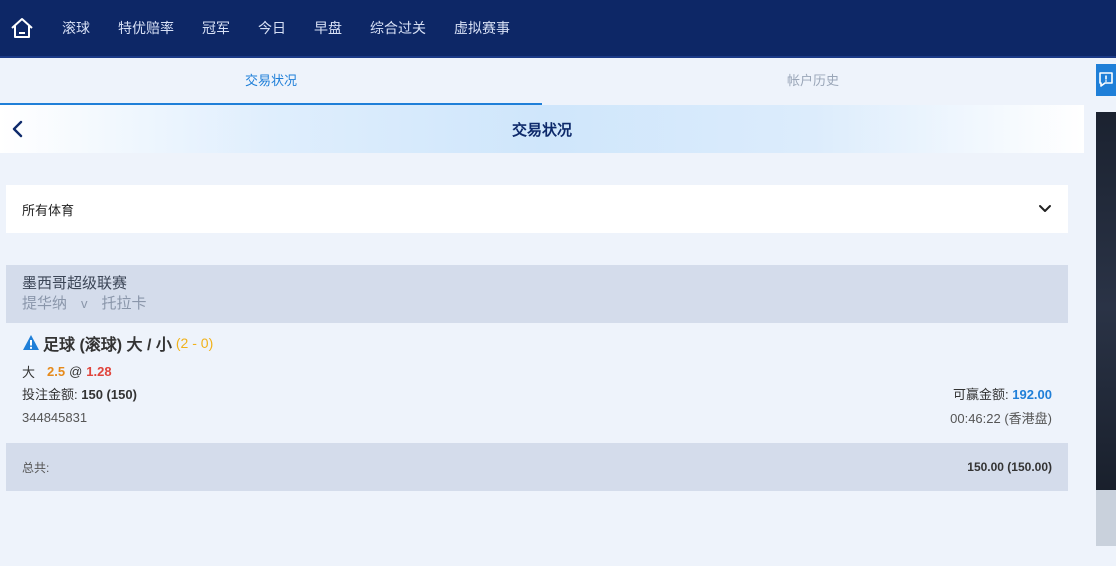 Image resolution: width=1116 pixels, height=566 pixels. I want to click on win-info: 可赢金额: 192.00, so click(1002, 393).